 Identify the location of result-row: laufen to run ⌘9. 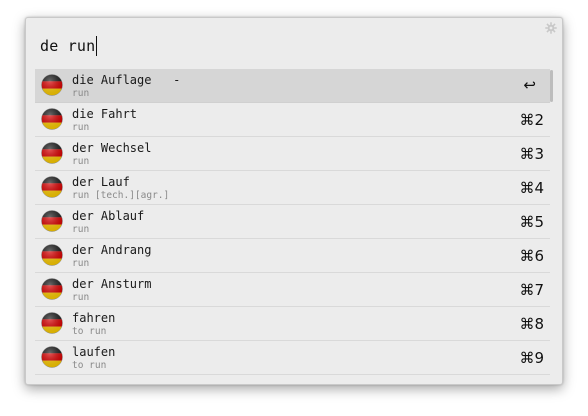
(292, 358).